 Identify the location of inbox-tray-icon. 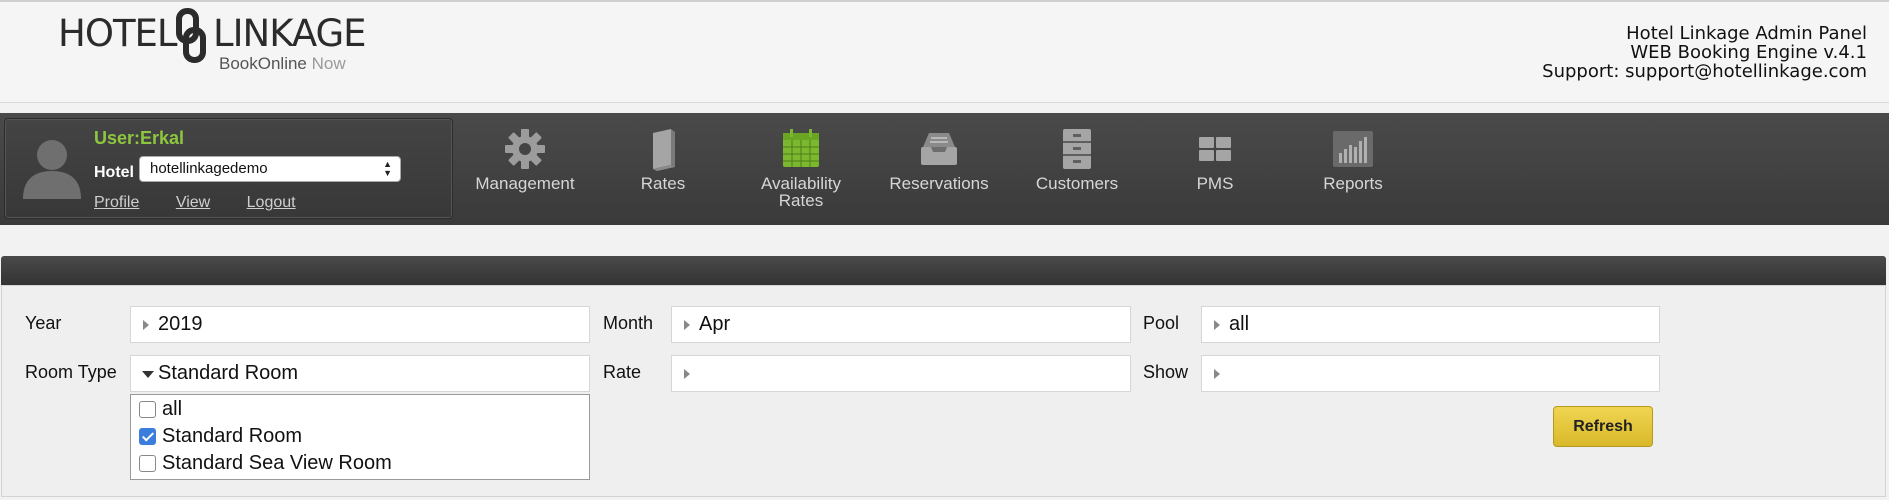
(939, 149).